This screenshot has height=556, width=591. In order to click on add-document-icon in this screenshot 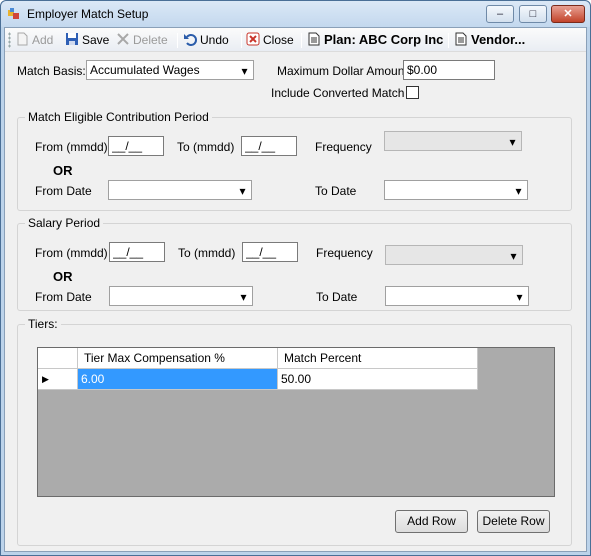, I will do `click(22, 39)`.